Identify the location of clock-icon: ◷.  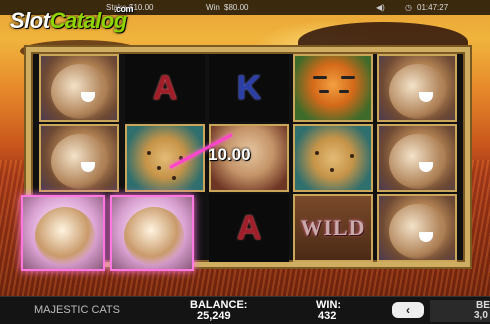
(408, 7).